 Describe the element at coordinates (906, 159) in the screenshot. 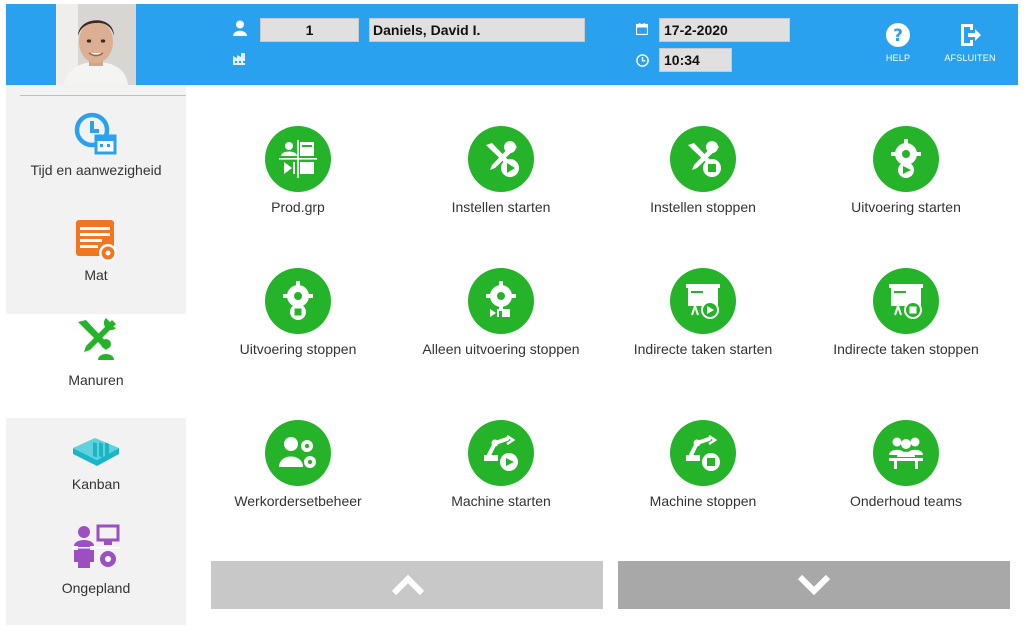

I see `execution-start-icon` at that location.